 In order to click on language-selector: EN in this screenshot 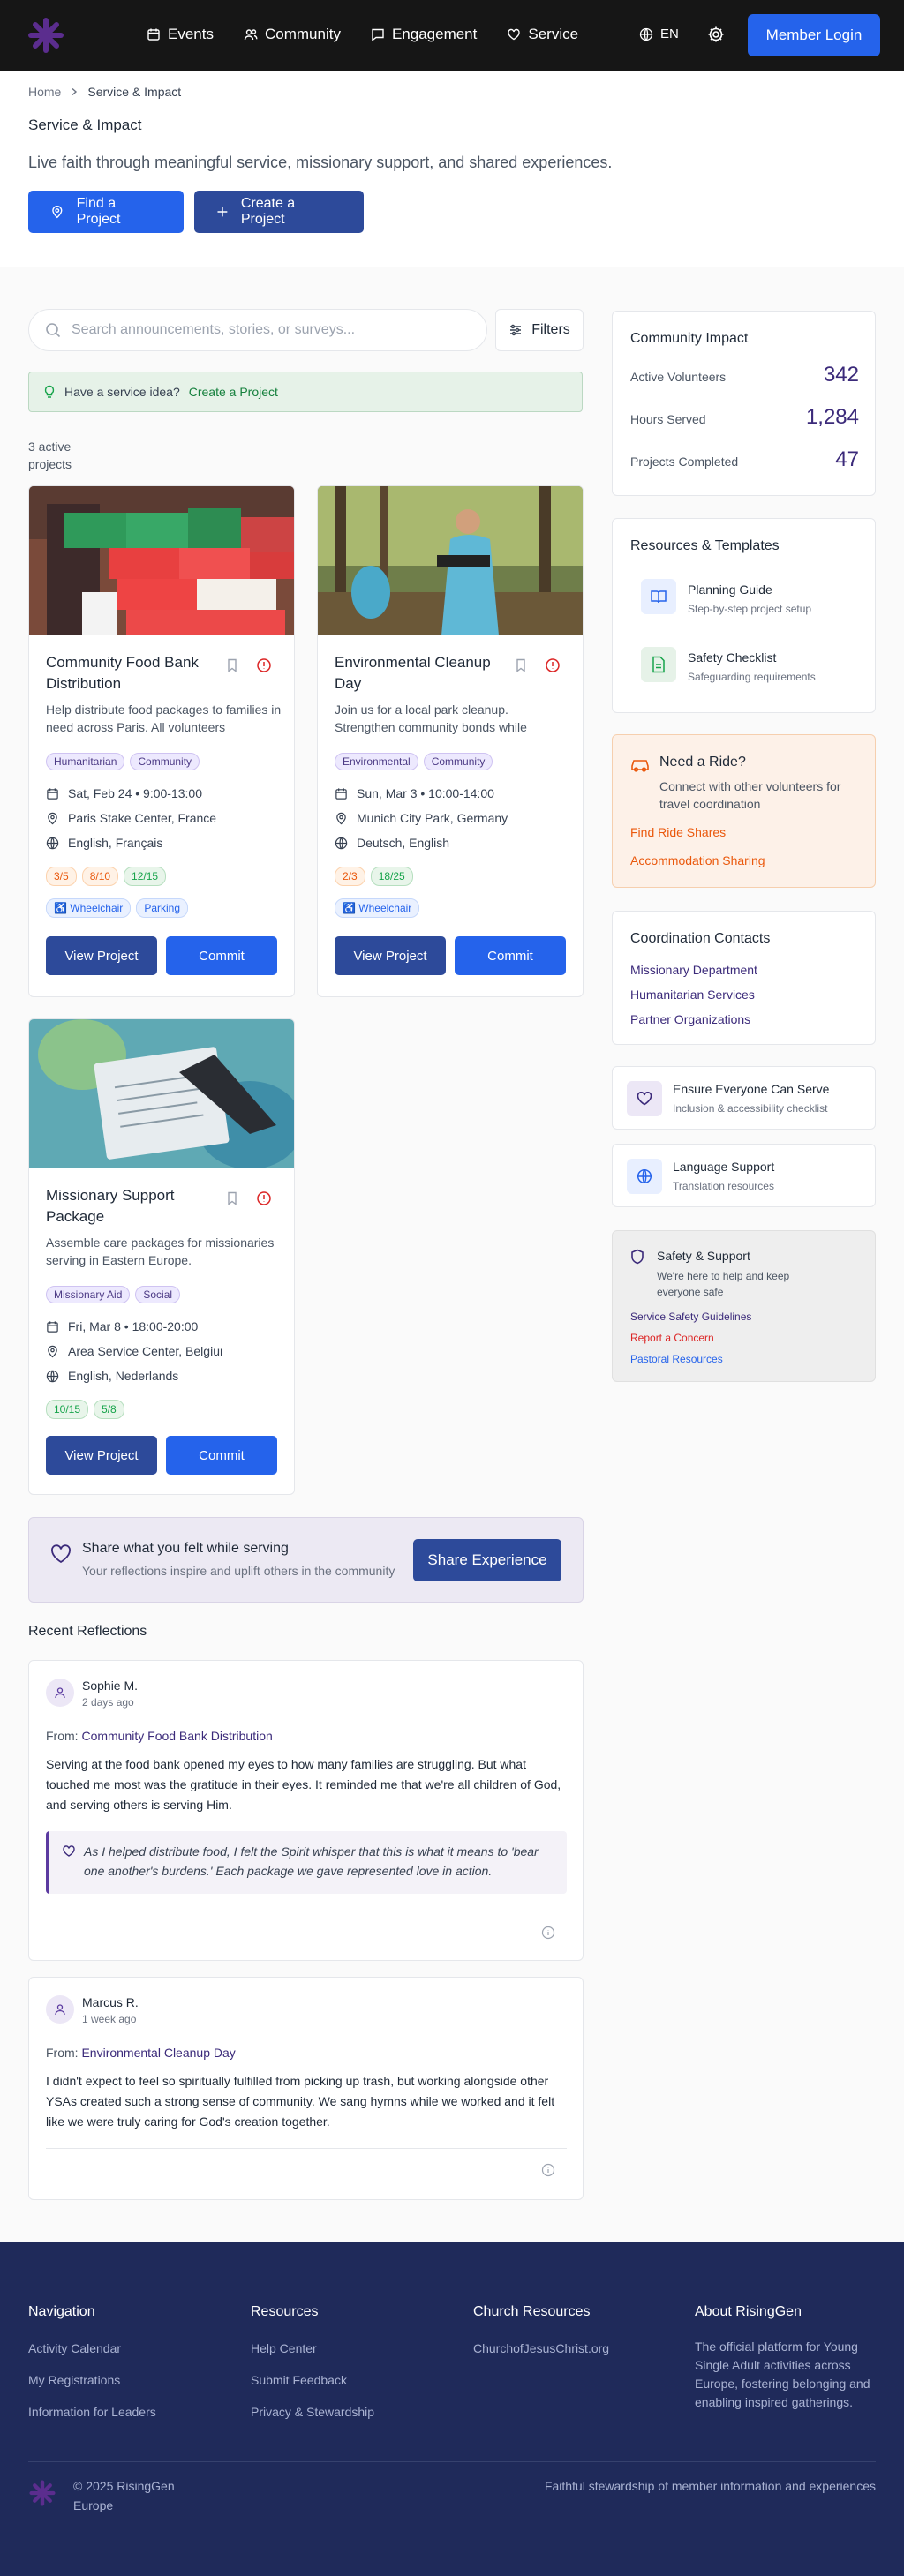, I will do `click(659, 33)`.